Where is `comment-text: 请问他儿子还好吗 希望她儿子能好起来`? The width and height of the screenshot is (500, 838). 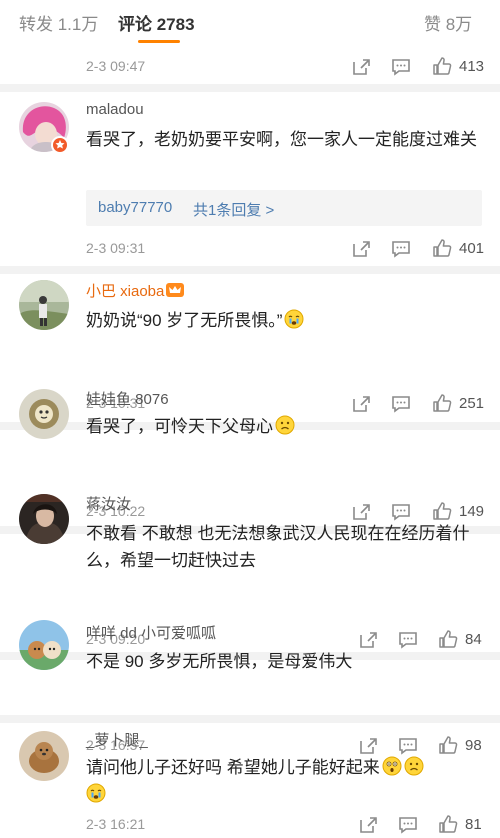 comment-text: 请问他儿子还好吗 希望她儿子能好起来 is located at coordinates (283, 781).